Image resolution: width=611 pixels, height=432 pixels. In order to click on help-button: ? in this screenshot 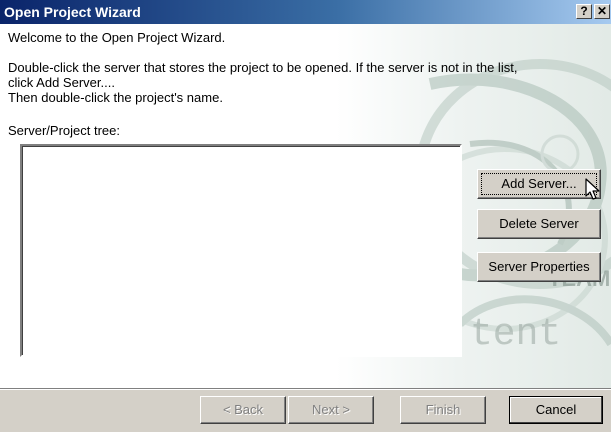, I will do `click(584, 11)`.